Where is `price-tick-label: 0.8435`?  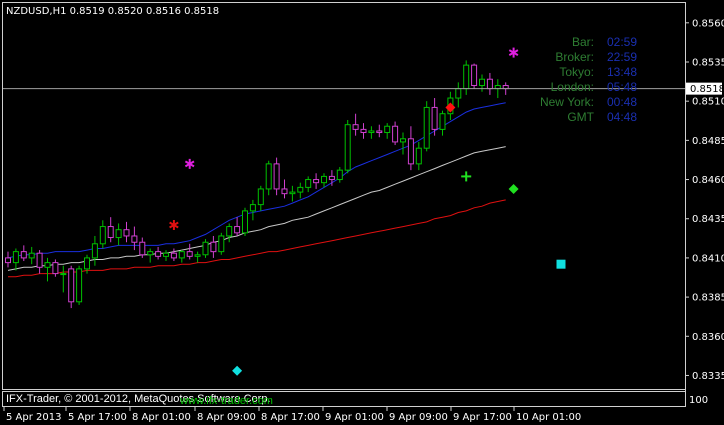 price-tick-label: 0.8435 is located at coordinates (708, 219).